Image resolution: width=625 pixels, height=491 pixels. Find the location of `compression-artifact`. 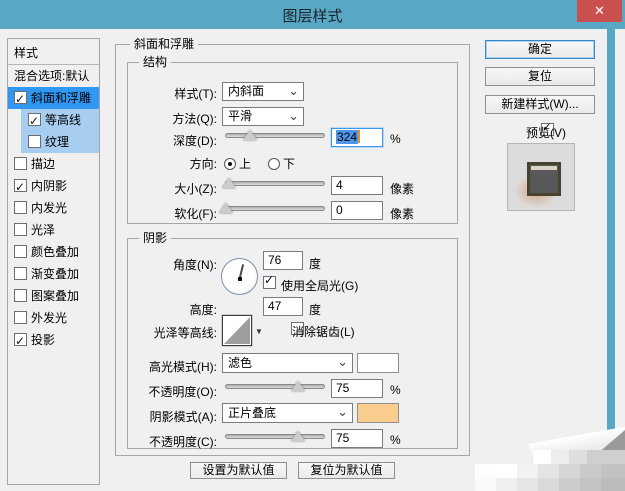

compression-artifact is located at coordinates (550, 455).